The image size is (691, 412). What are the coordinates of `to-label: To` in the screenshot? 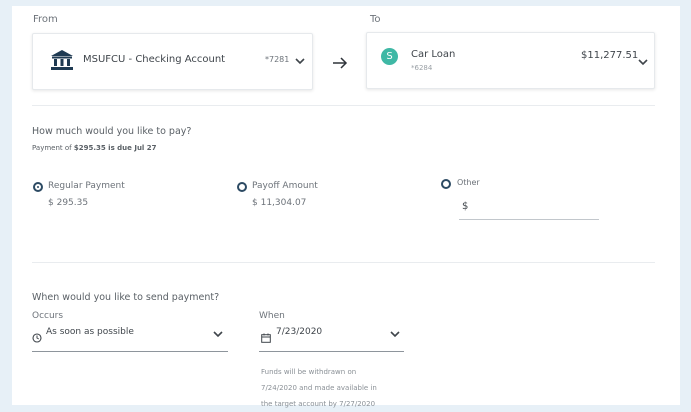 It's located at (375, 19).